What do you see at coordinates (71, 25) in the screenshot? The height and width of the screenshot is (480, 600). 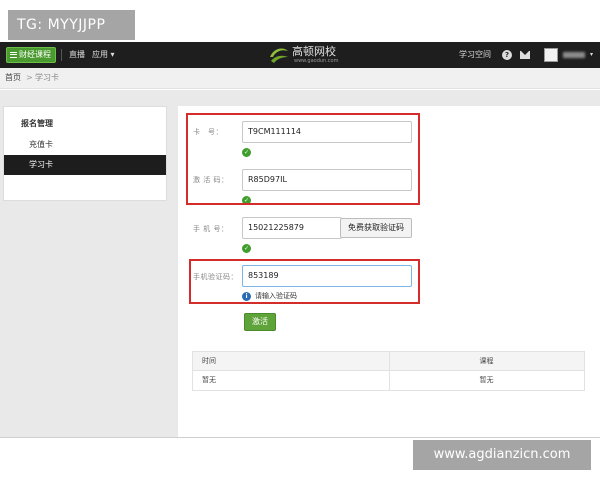 I see `watermark-top: TG: MYYJJPP` at bounding box center [71, 25].